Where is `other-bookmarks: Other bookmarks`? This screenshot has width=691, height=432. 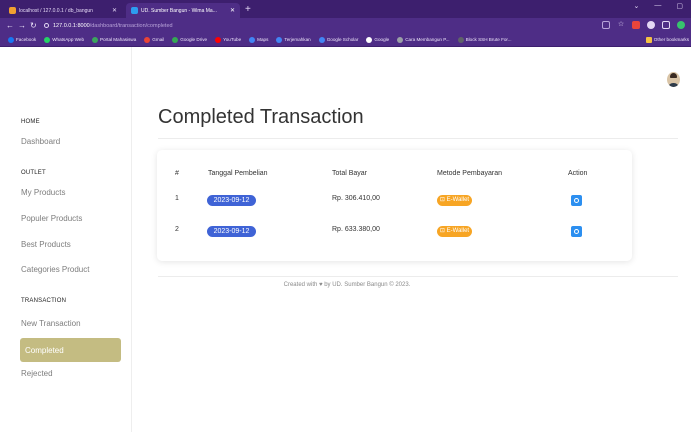 other-bookmarks: Other bookmarks is located at coordinates (667, 39).